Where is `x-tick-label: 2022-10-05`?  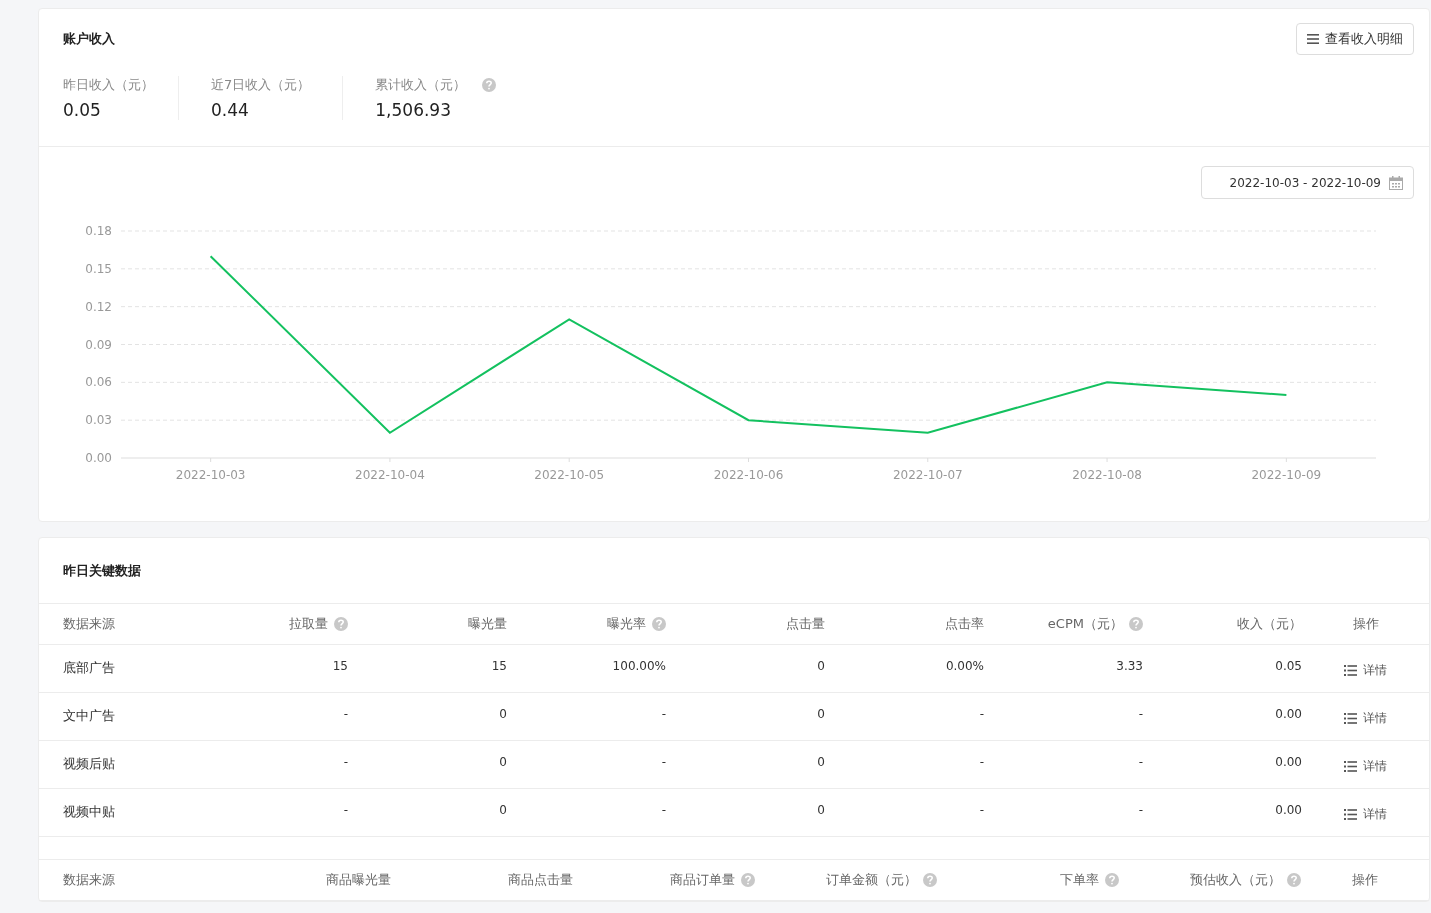
x-tick-label: 2022-10-05 is located at coordinates (569, 475).